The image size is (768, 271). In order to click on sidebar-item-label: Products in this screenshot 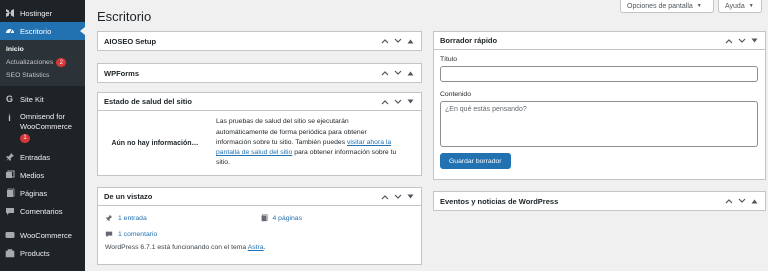, I will do `click(35, 253)`.